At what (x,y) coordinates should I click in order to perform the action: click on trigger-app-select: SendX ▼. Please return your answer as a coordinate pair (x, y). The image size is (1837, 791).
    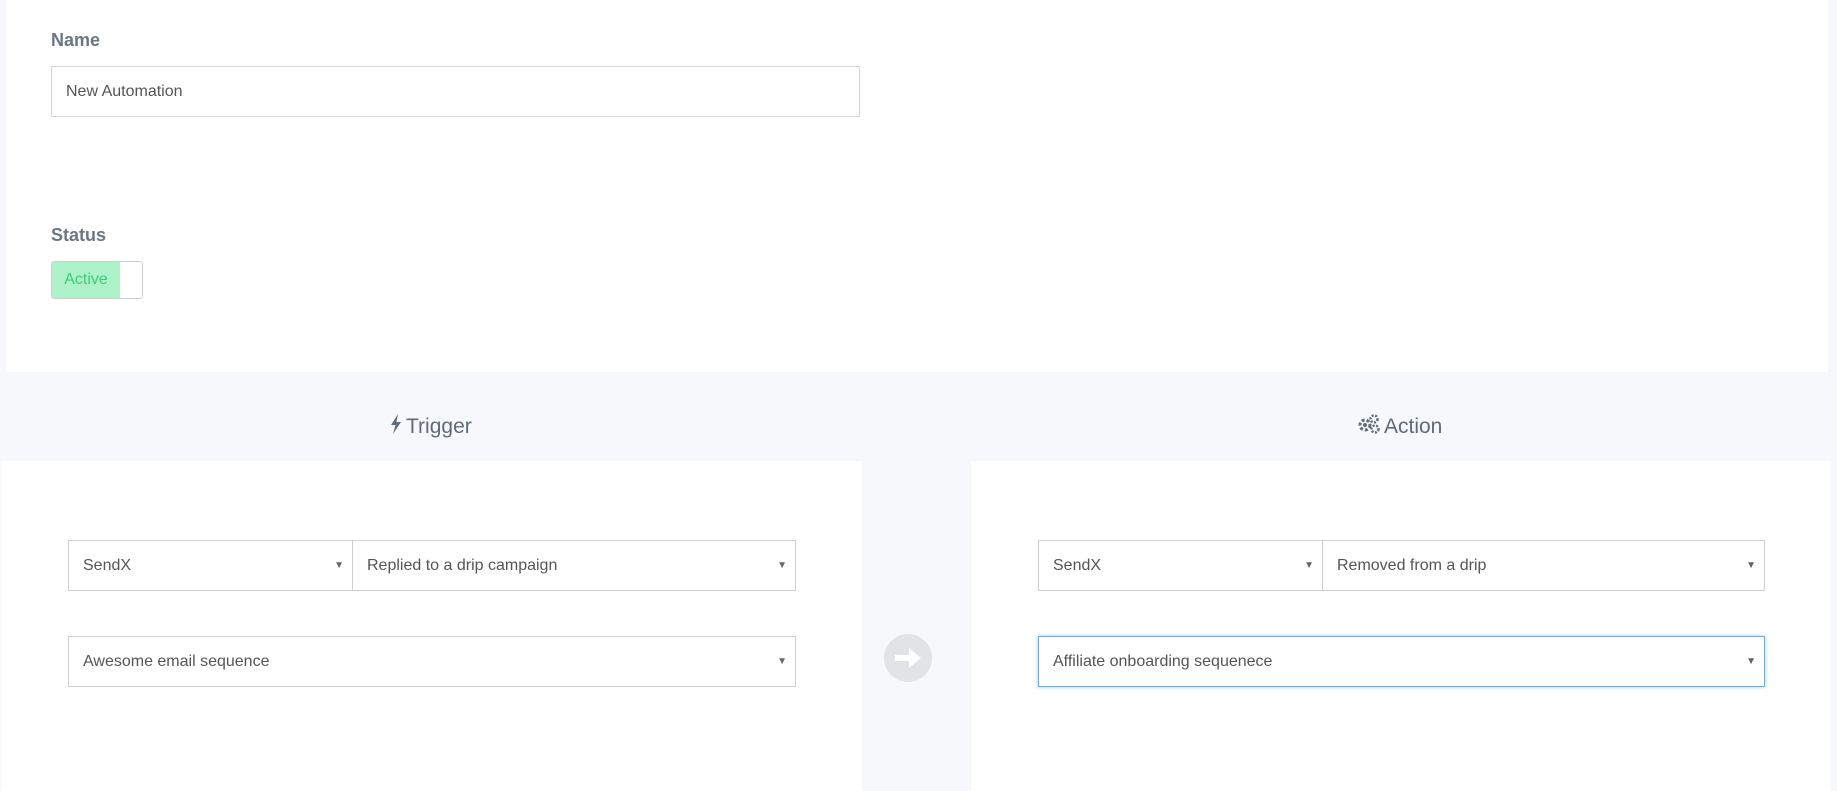
    Looking at the image, I should click on (210, 565).